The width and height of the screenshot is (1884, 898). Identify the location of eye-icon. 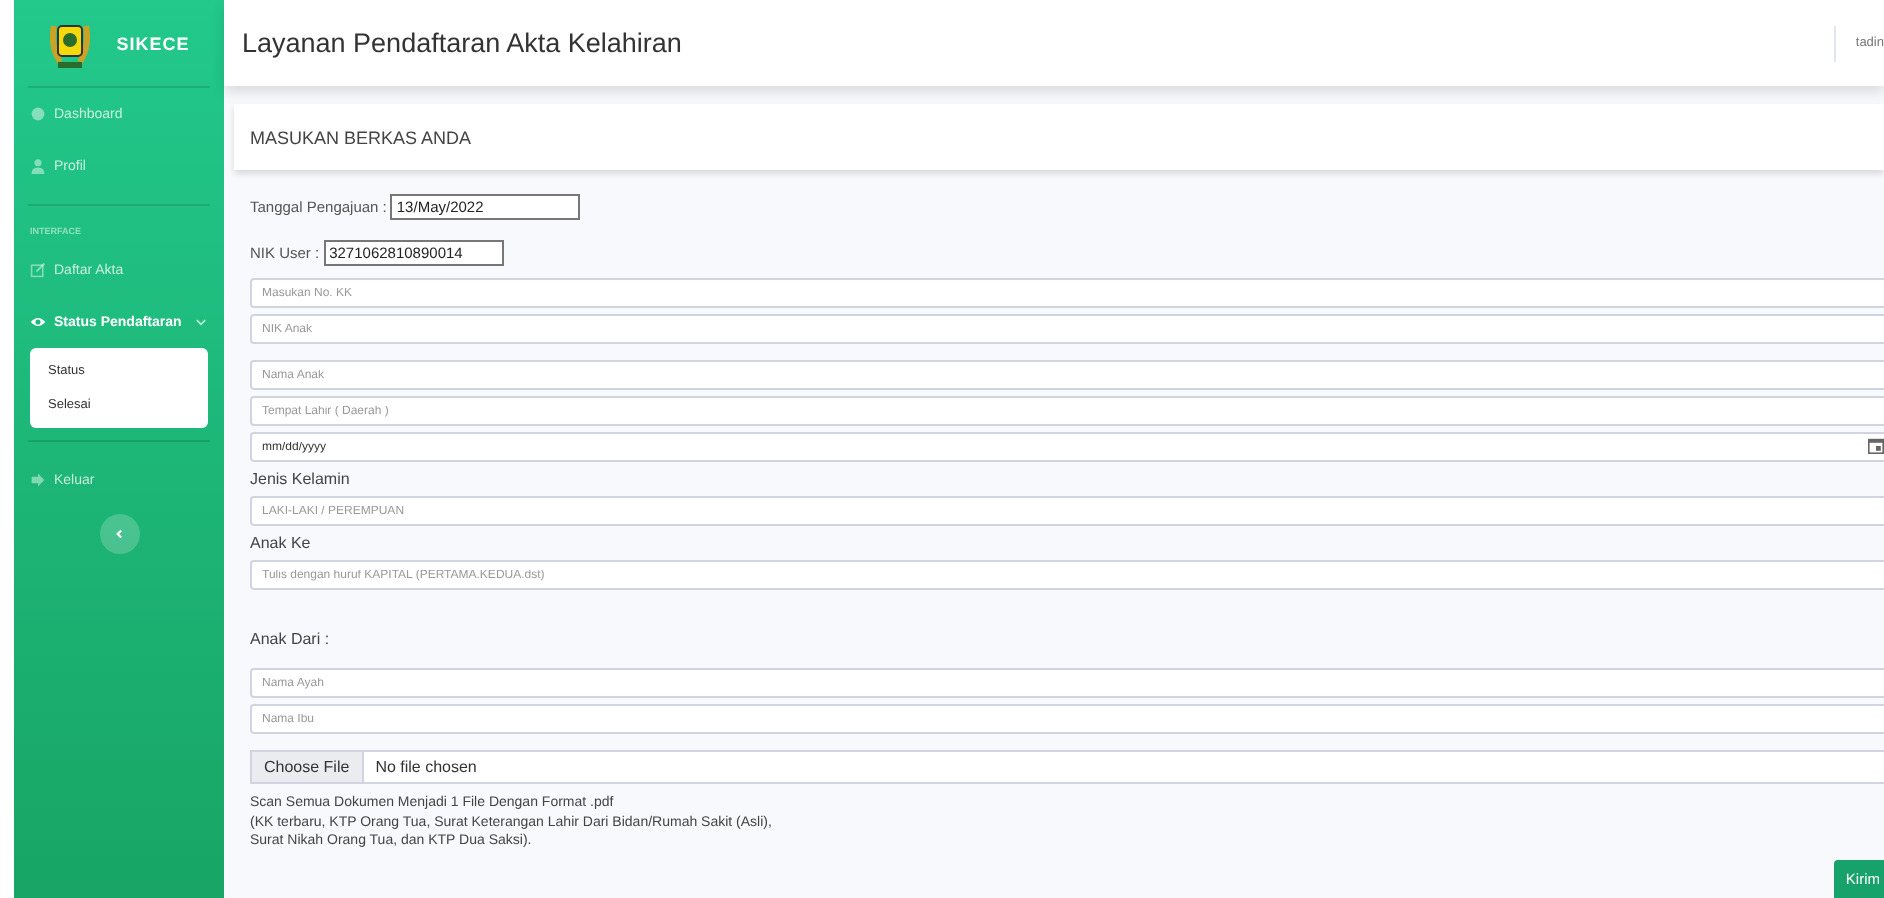
(38, 322).